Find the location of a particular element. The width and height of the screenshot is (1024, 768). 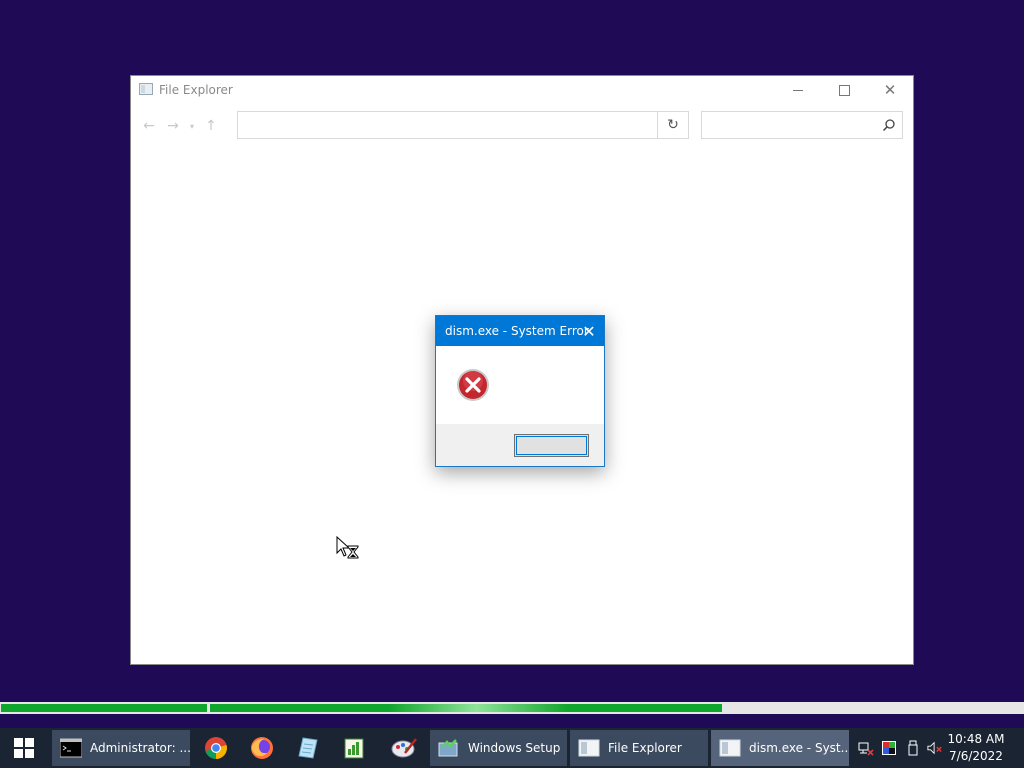

dialog-close-button: ✕ is located at coordinates (589, 331).